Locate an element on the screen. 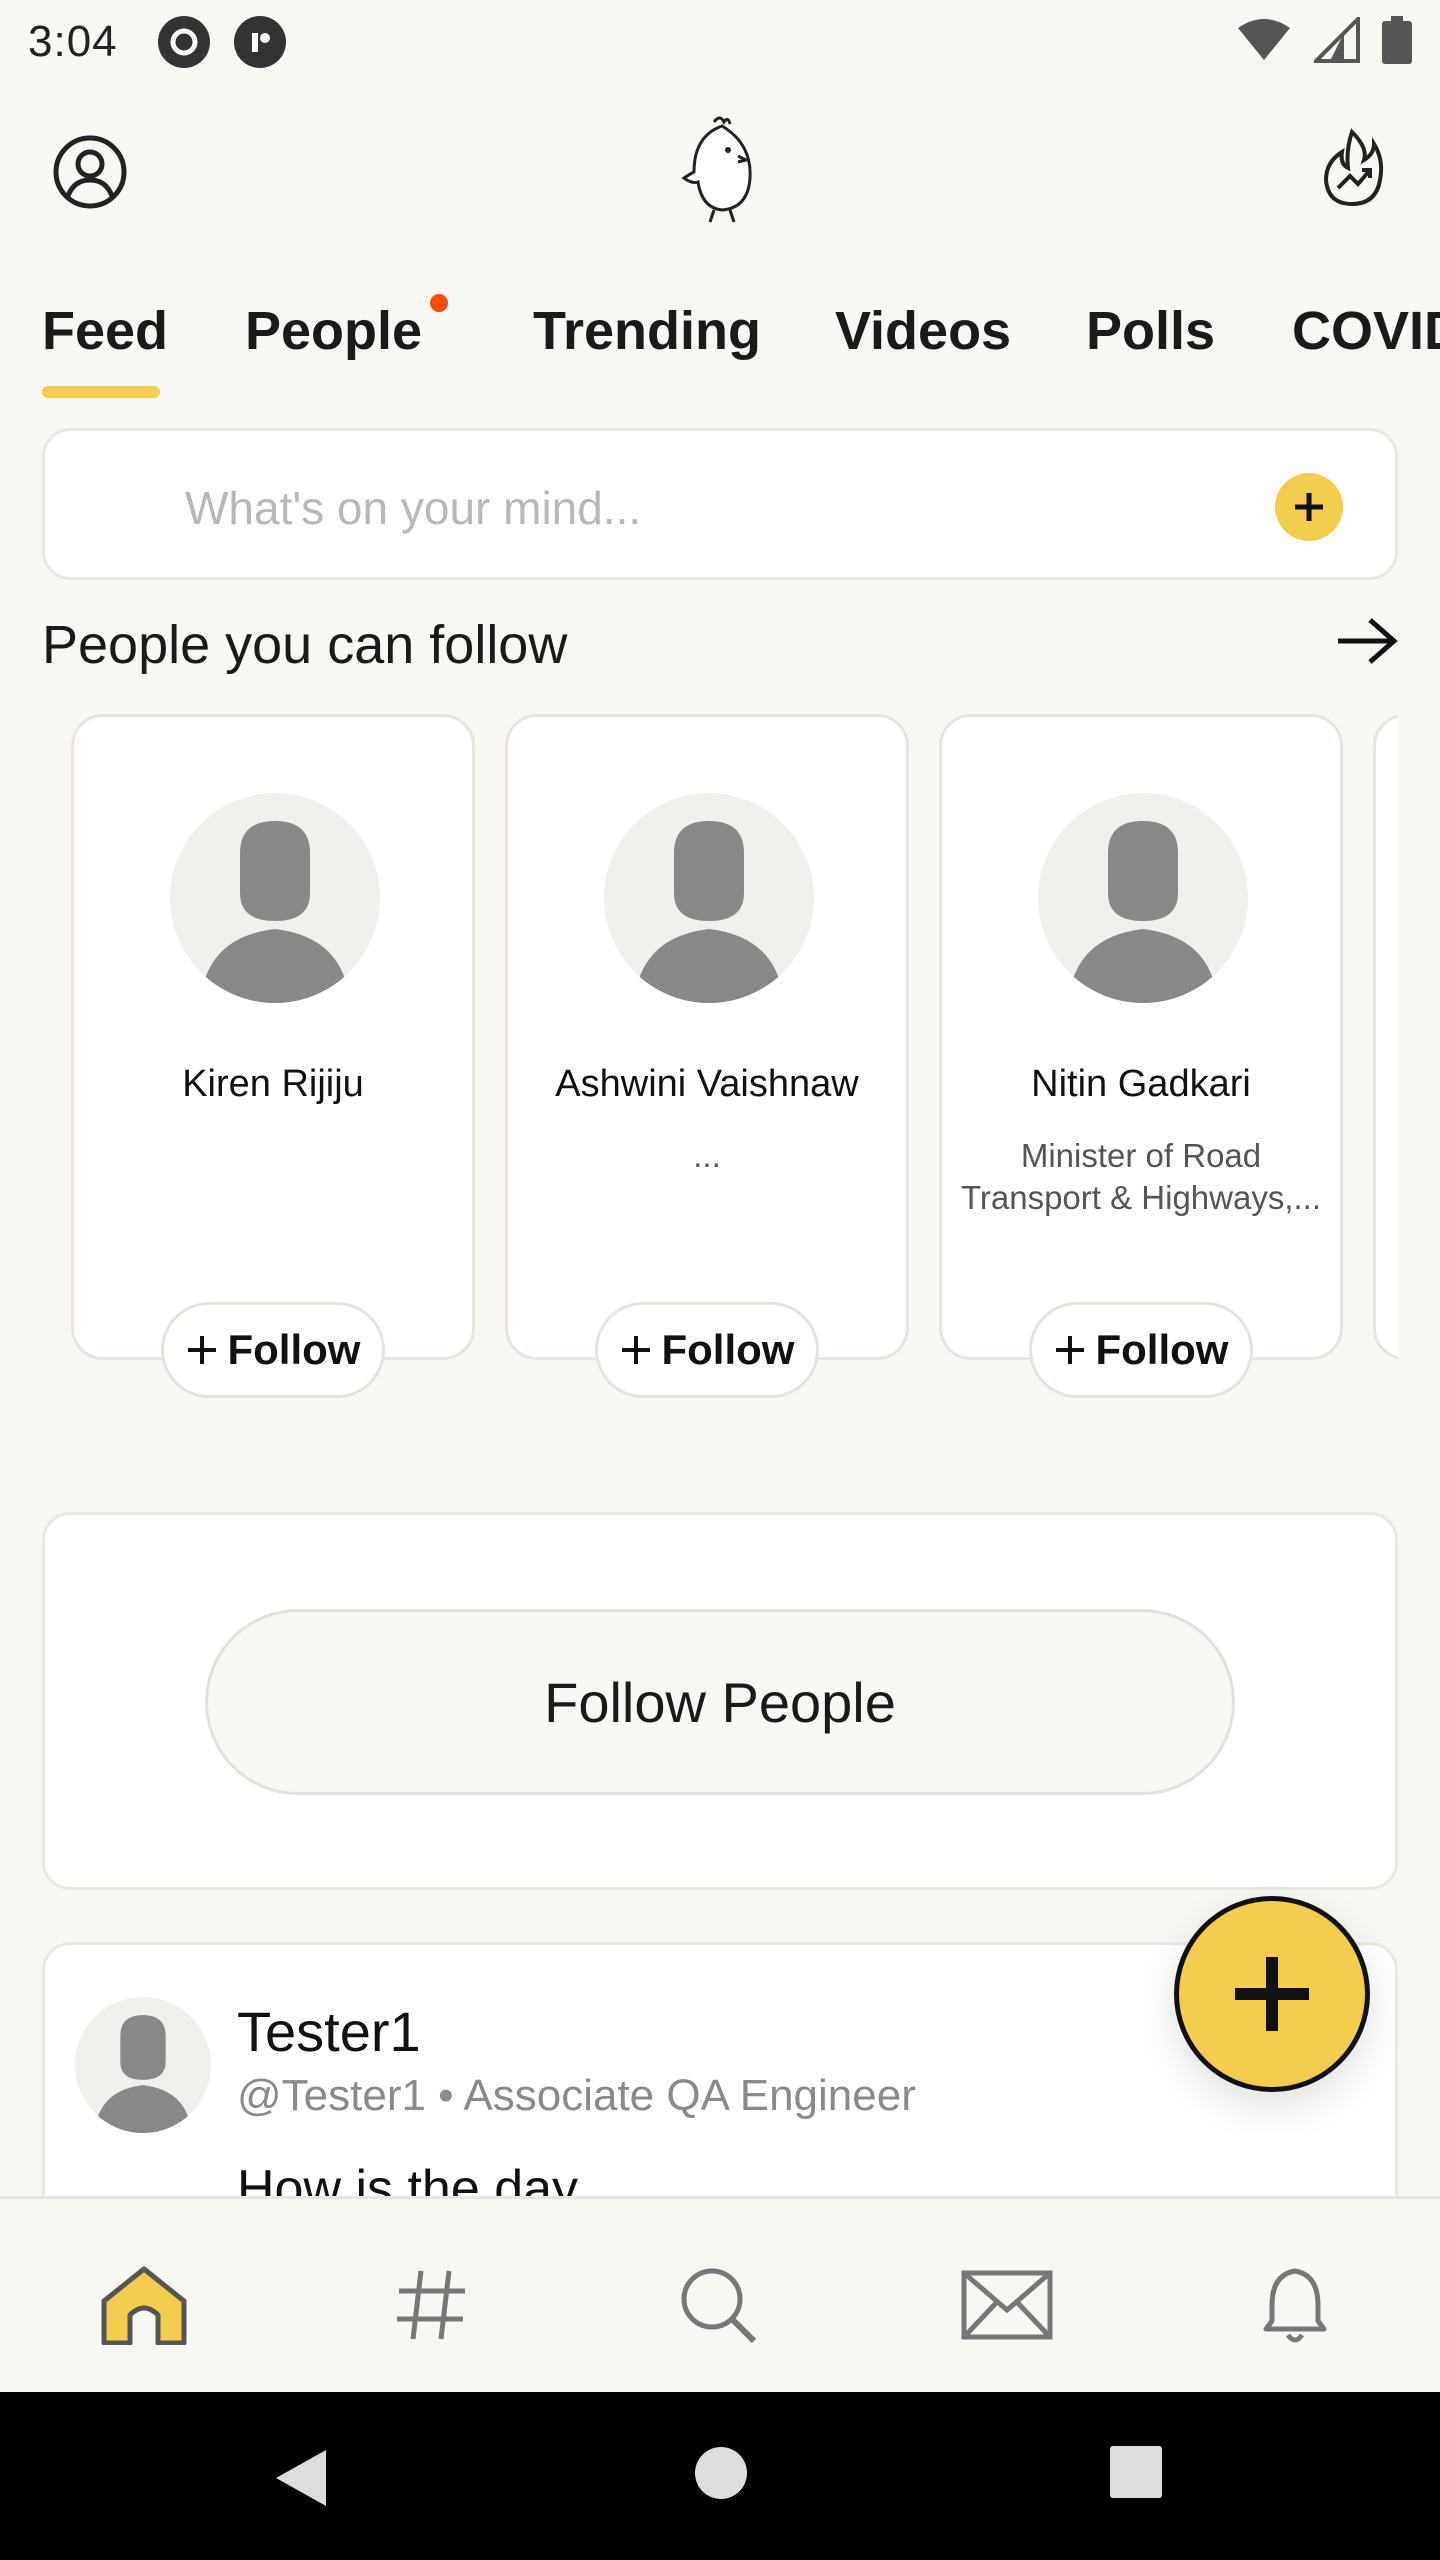 Image resolution: width=1440 pixels, height=2560 pixels. section-title: People you can follow is located at coordinates (305, 645).